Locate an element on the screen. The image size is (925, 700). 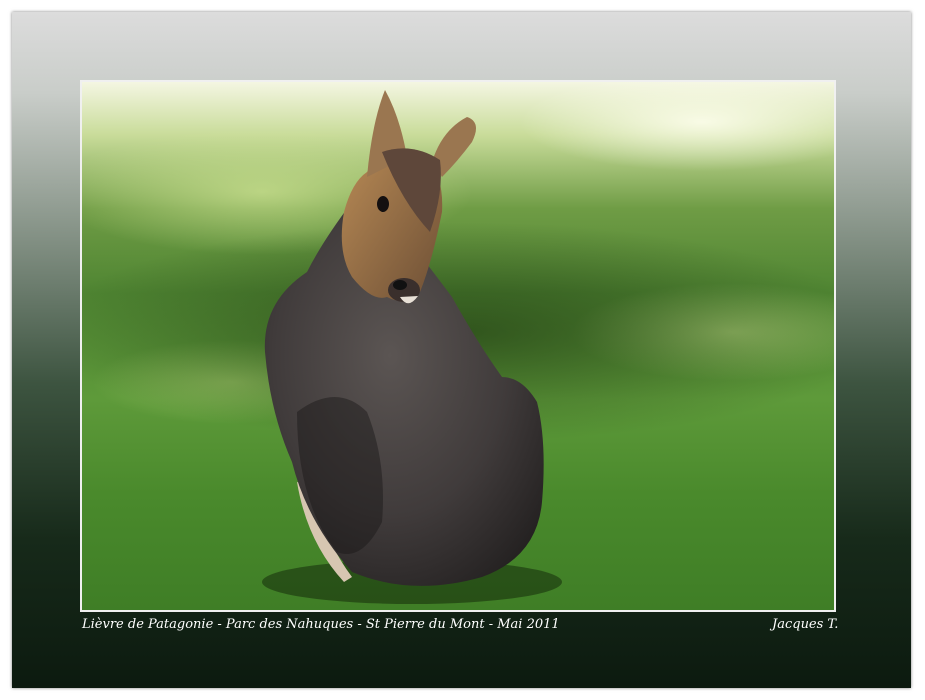
photographer-credit: Jacques T. is located at coordinates (805, 624).